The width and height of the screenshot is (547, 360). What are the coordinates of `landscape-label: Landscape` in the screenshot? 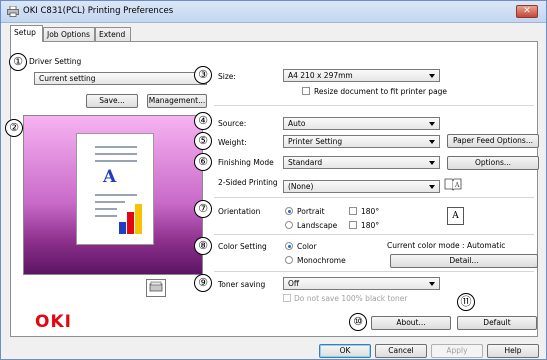 It's located at (317, 225).